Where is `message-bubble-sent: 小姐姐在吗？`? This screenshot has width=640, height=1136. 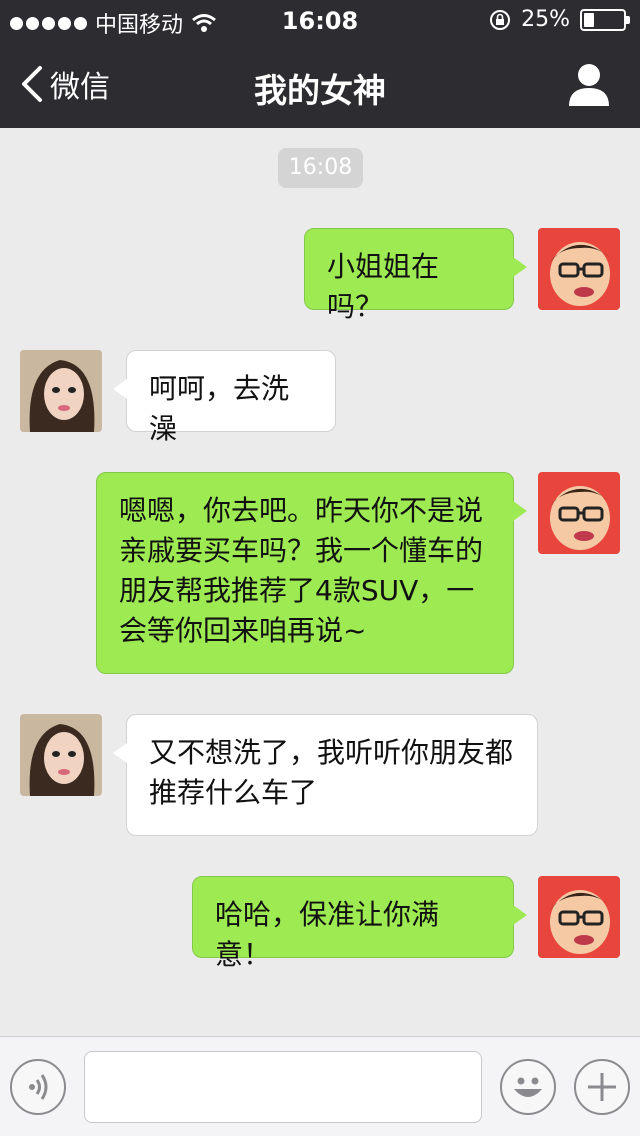 message-bubble-sent: 小姐姐在吗？ is located at coordinates (415, 275).